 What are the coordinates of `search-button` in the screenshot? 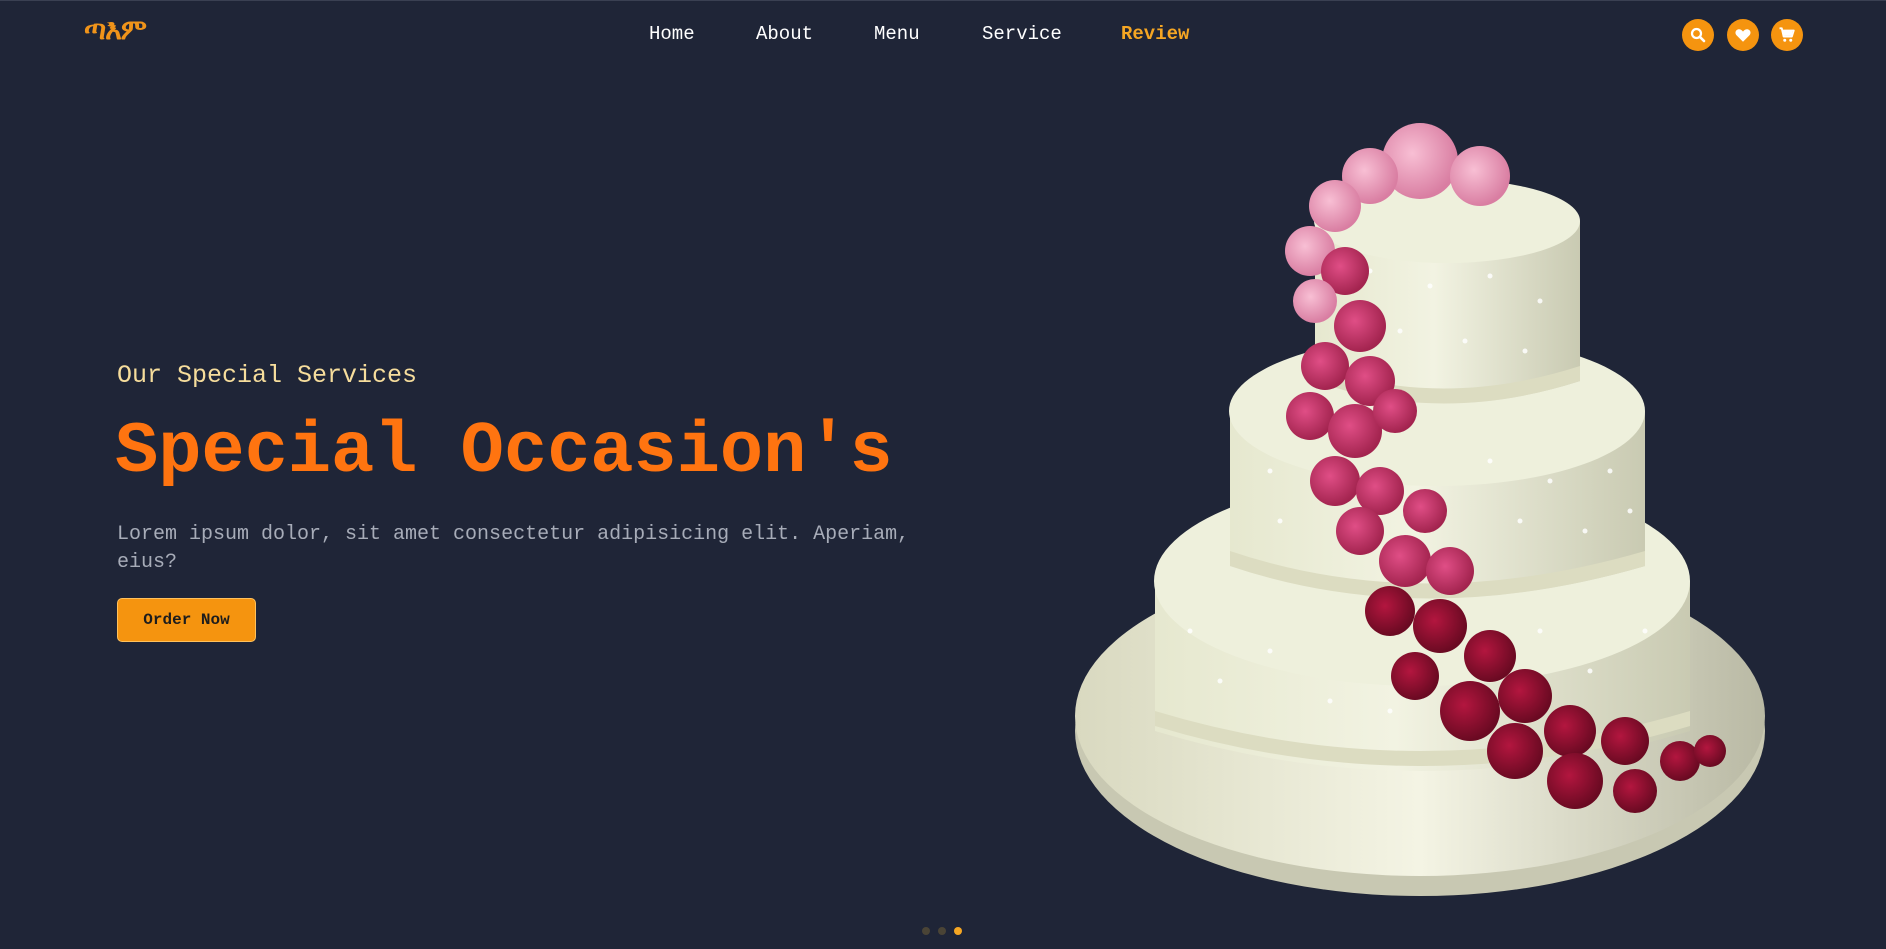 It's located at (1698, 35).